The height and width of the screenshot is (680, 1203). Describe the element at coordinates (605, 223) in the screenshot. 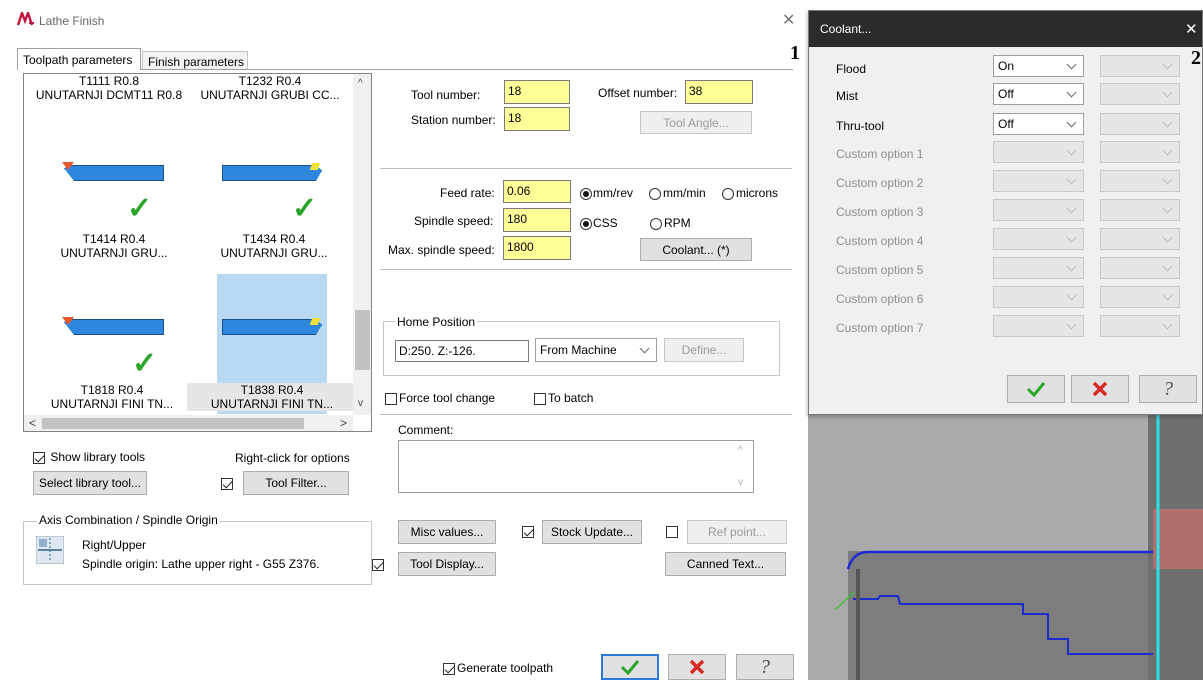

I see `radio-label: CSS` at that location.